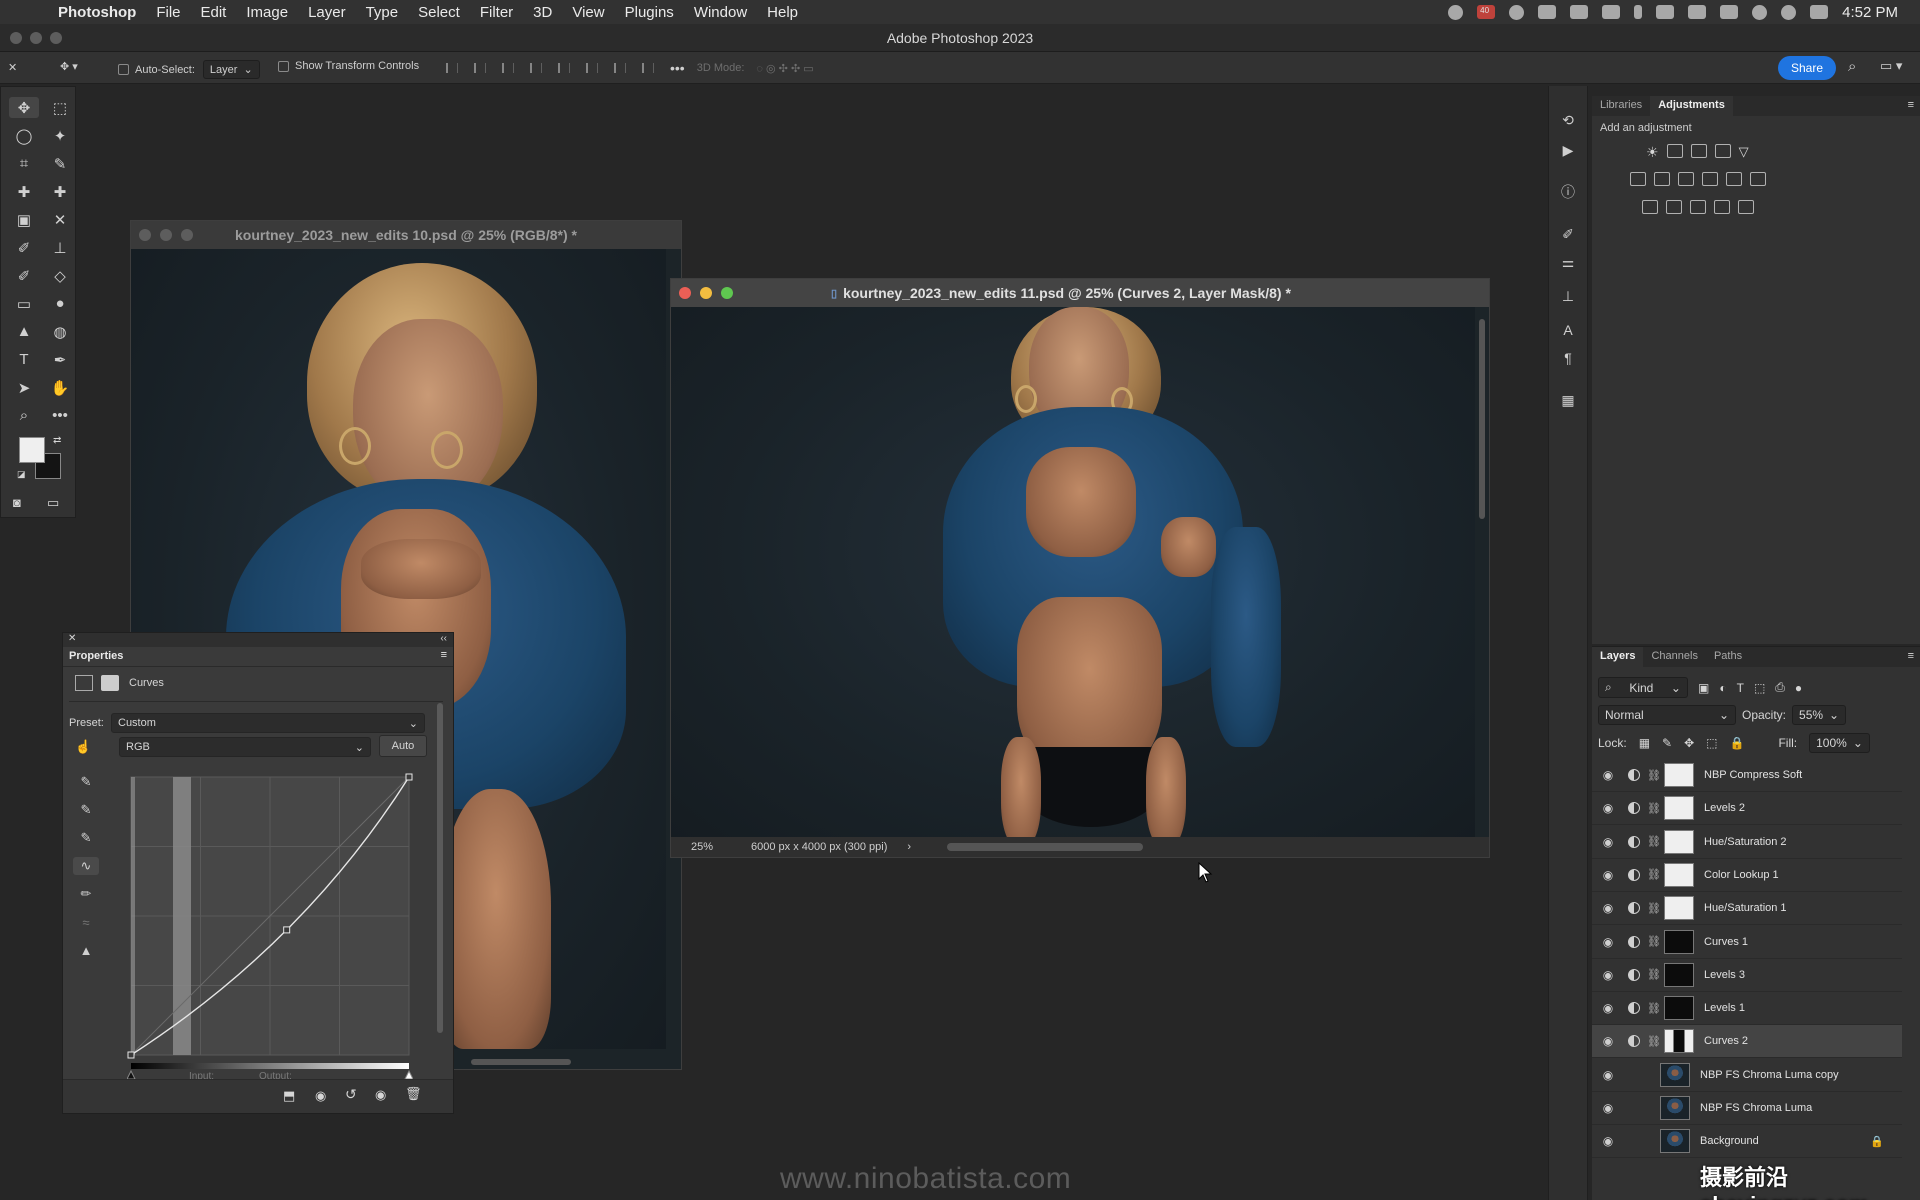  Describe the element at coordinates (727, 293) in the screenshot. I see `doc2-zoom-button` at that location.